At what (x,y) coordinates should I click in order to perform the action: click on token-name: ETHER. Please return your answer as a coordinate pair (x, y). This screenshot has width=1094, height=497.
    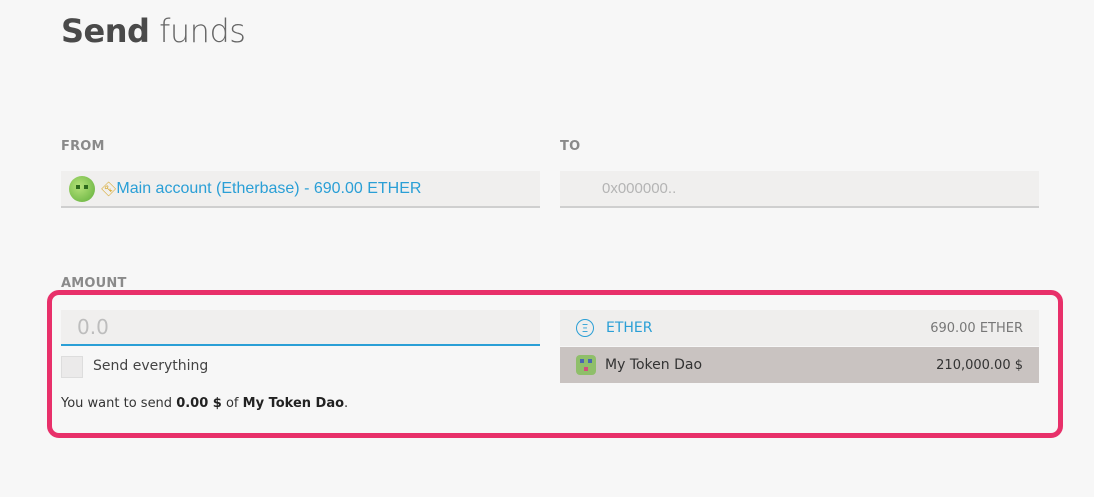
    Looking at the image, I should click on (629, 328).